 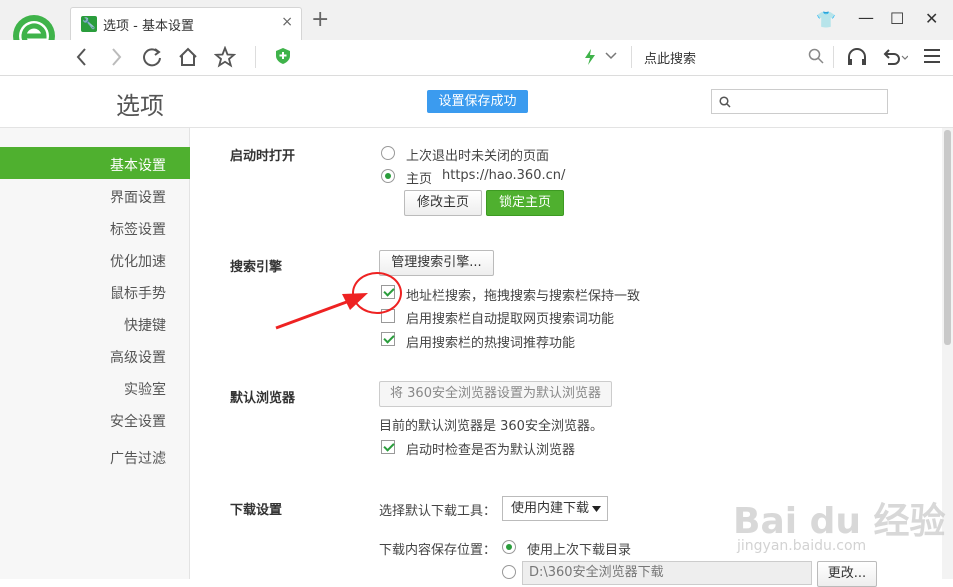 What do you see at coordinates (388, 339) in the screenshot?
I see `checkbox-hot-words` at bounding box center [388, 339].